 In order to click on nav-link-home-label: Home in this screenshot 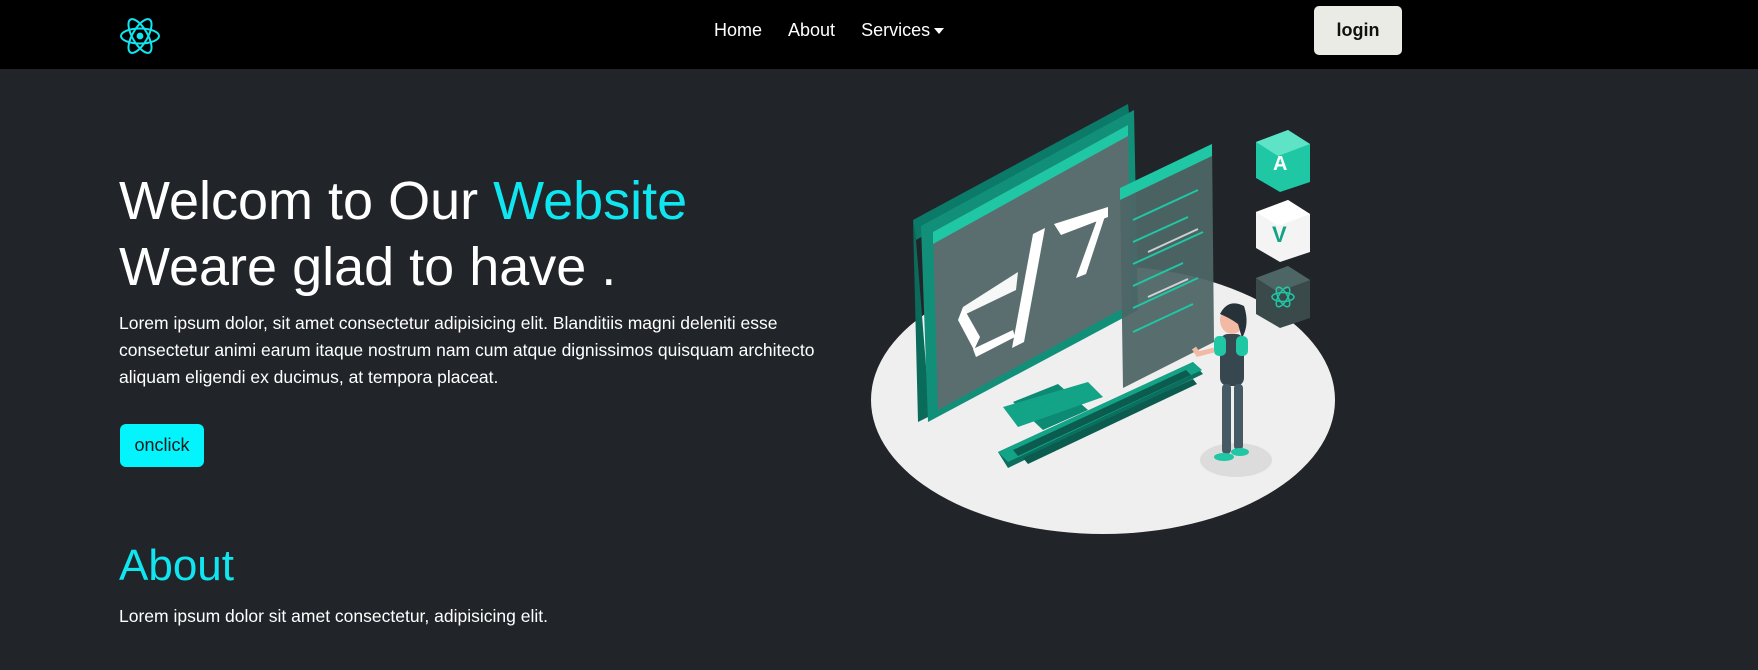, I will do `click(738, 29)`.